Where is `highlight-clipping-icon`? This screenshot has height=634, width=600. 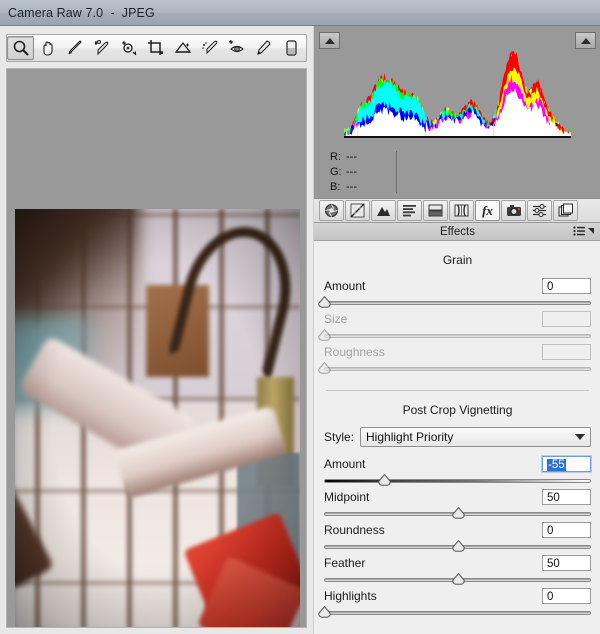
highlight-clipping-icon is located at coordinates (585, 40).